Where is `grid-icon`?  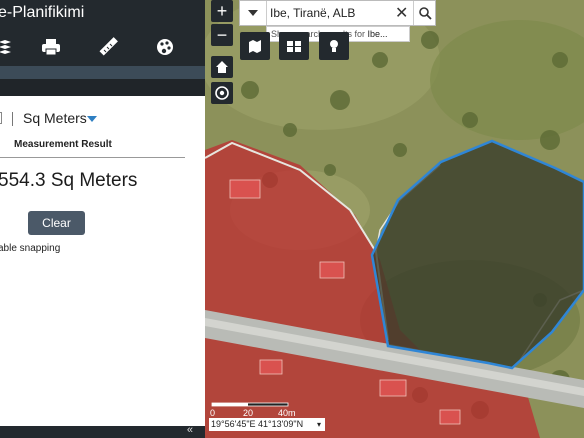
grid-icon is located at coordinates (294, 46).